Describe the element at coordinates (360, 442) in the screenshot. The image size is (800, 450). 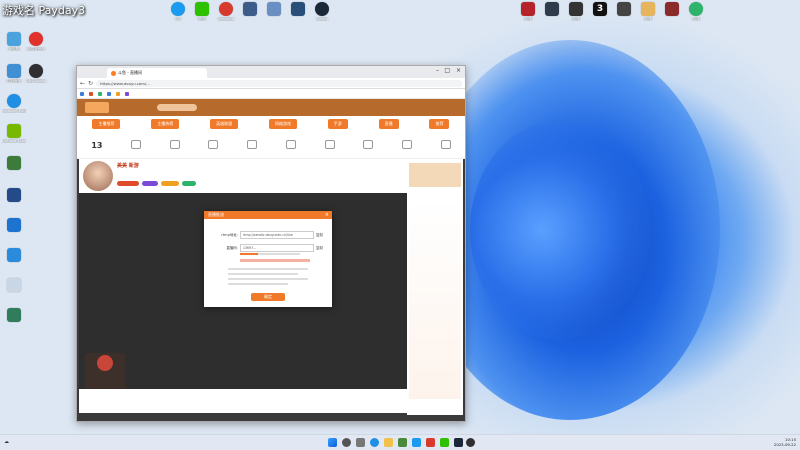
I see `taskview-icon` at that location.